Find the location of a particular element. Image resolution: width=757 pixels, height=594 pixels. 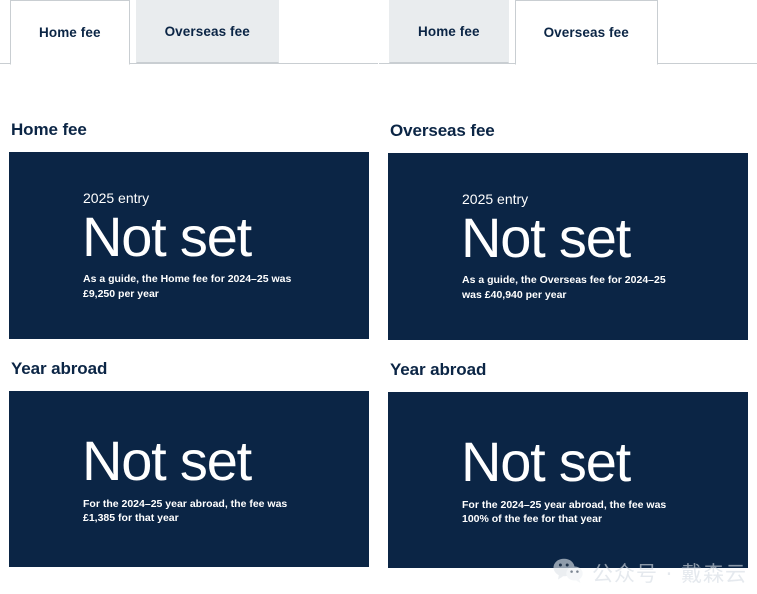

tab-strip-left: Home fee Overseas fee is located at coordinates (189, 32).